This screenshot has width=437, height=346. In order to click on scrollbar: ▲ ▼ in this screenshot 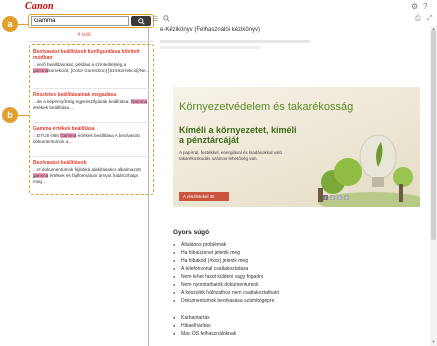, I will do `click(433, 186)`.